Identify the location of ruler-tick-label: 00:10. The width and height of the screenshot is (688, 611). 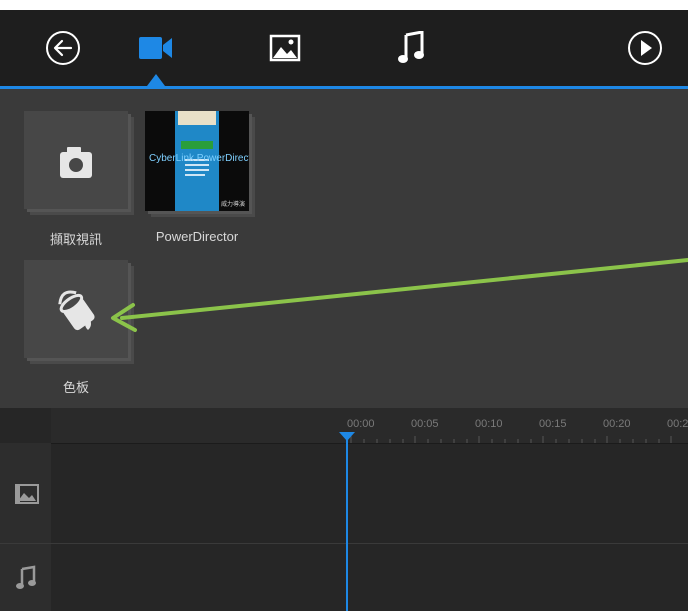
(489, 424).